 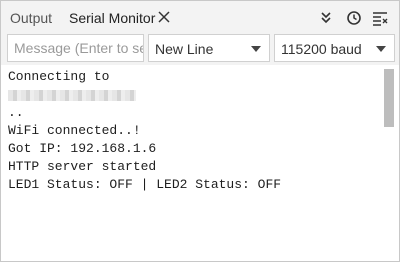 I want to click on vertical-scrollbar, so click(x=389, y=98).